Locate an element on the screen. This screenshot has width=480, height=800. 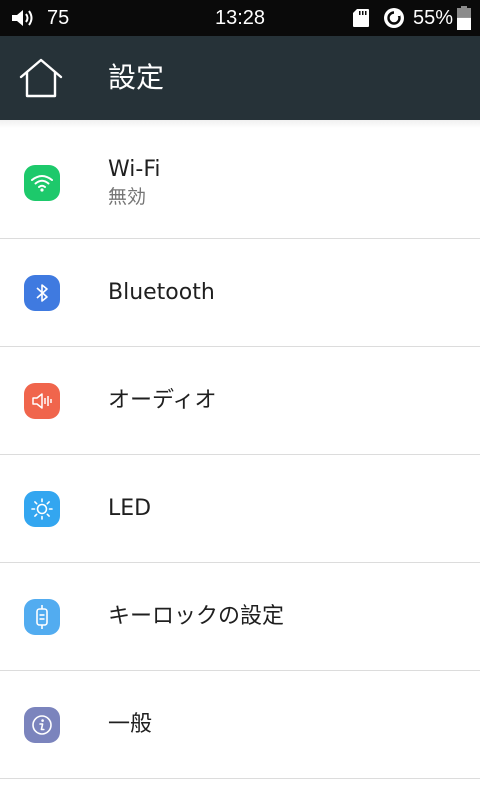
general-tile is located at coordinates (42, 724).